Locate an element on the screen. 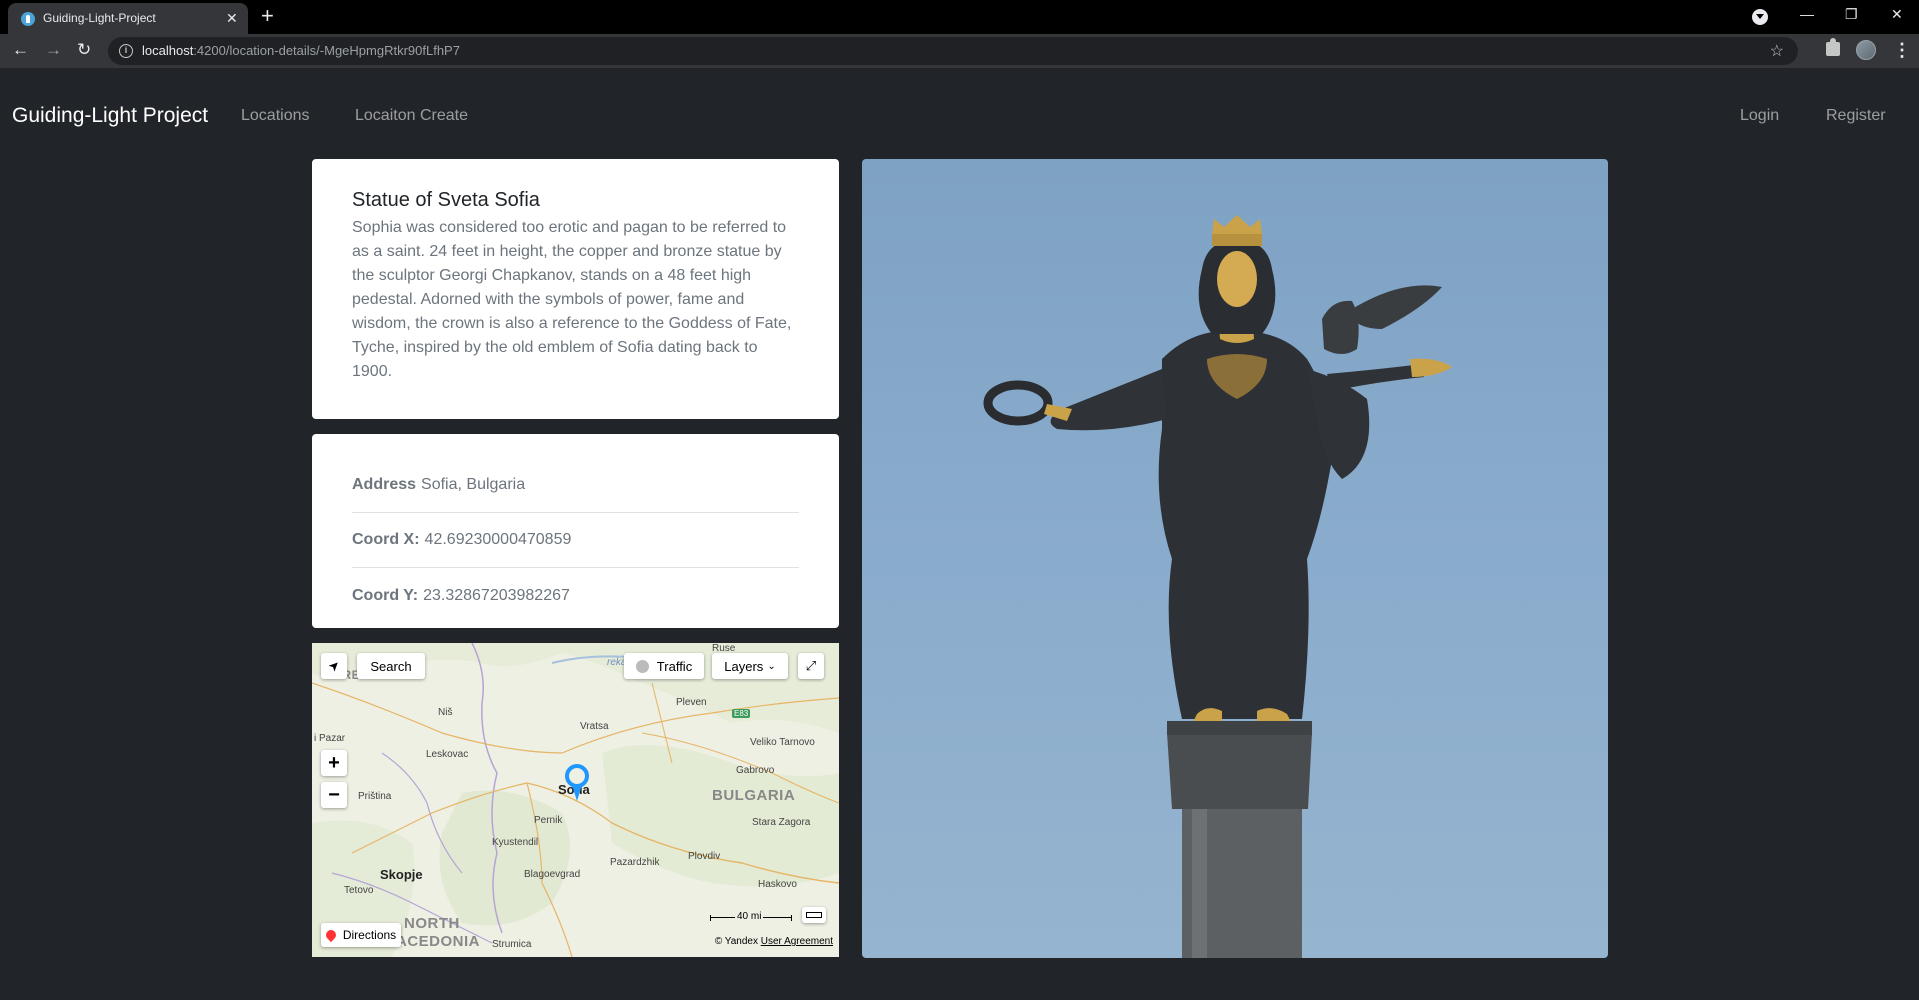  map-label-kyustendil: Kyustendil is located at coordinates (515, 842).